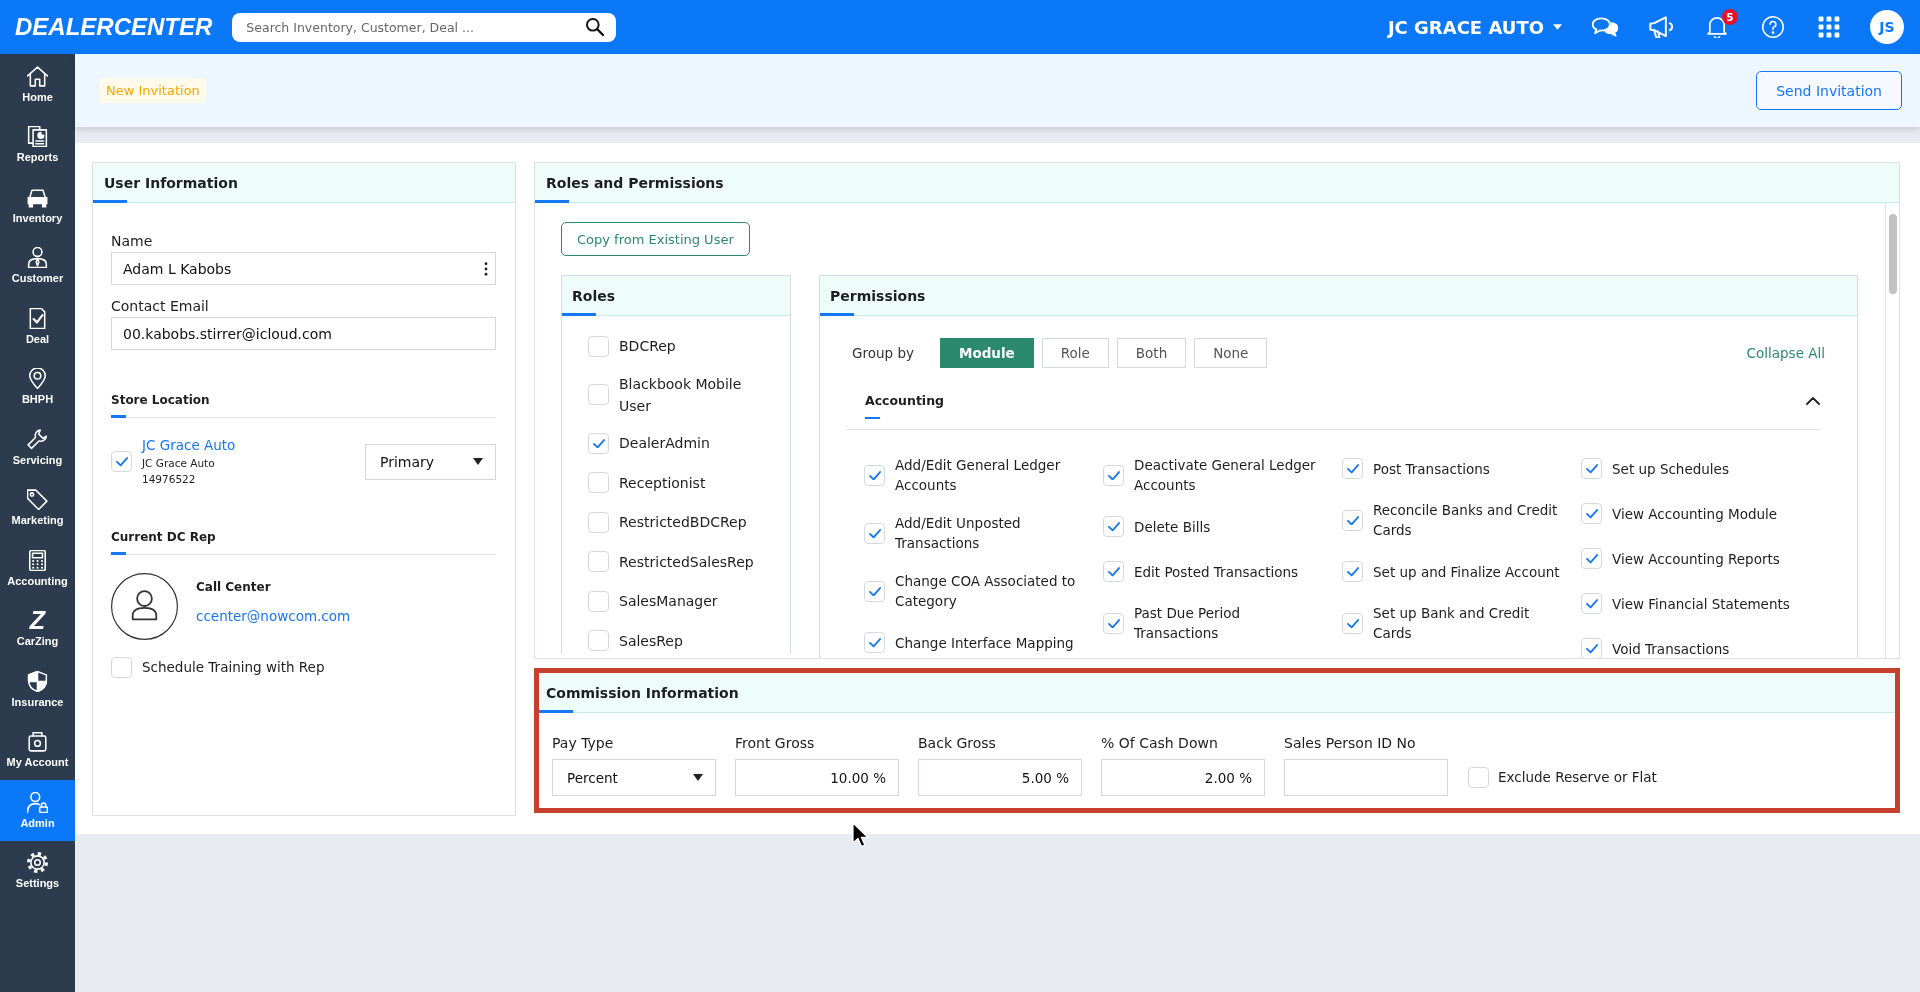  What do you see at coordinates (986, 353) in the screenshot?
I see `group-by-option: Module` at bounding box center [986, 353].